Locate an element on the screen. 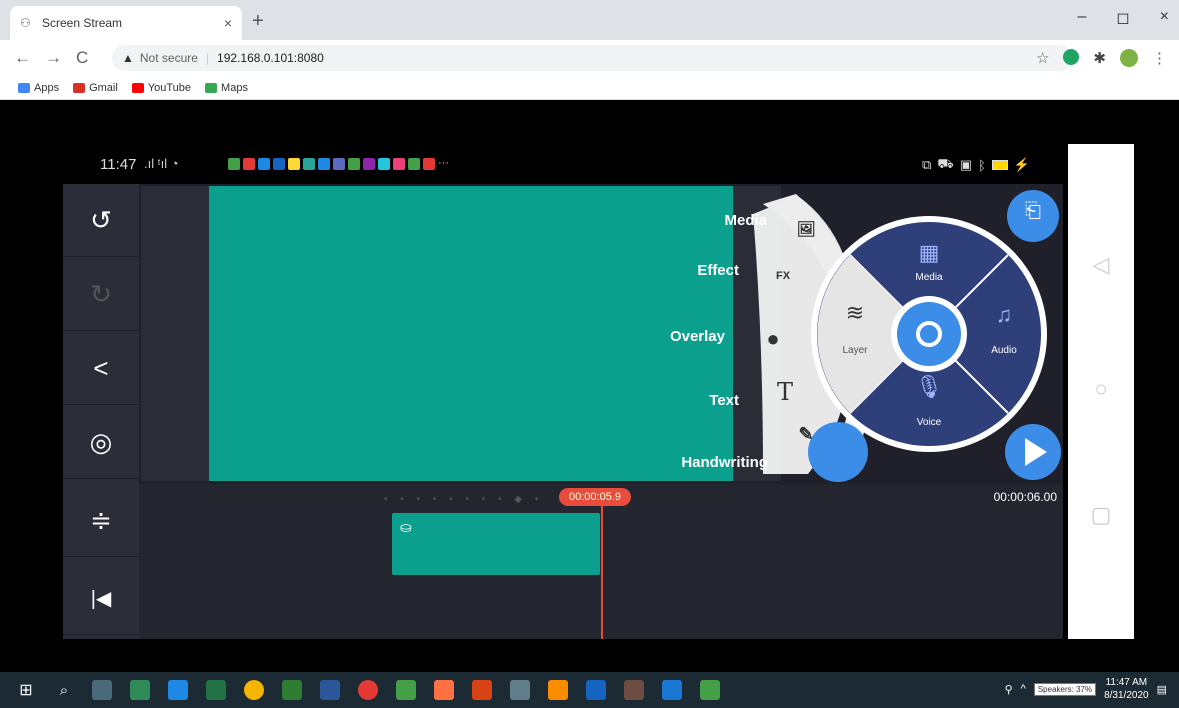 The image size is (1179, 708). minimize-icon: – is located at coordinates (1081, 18).